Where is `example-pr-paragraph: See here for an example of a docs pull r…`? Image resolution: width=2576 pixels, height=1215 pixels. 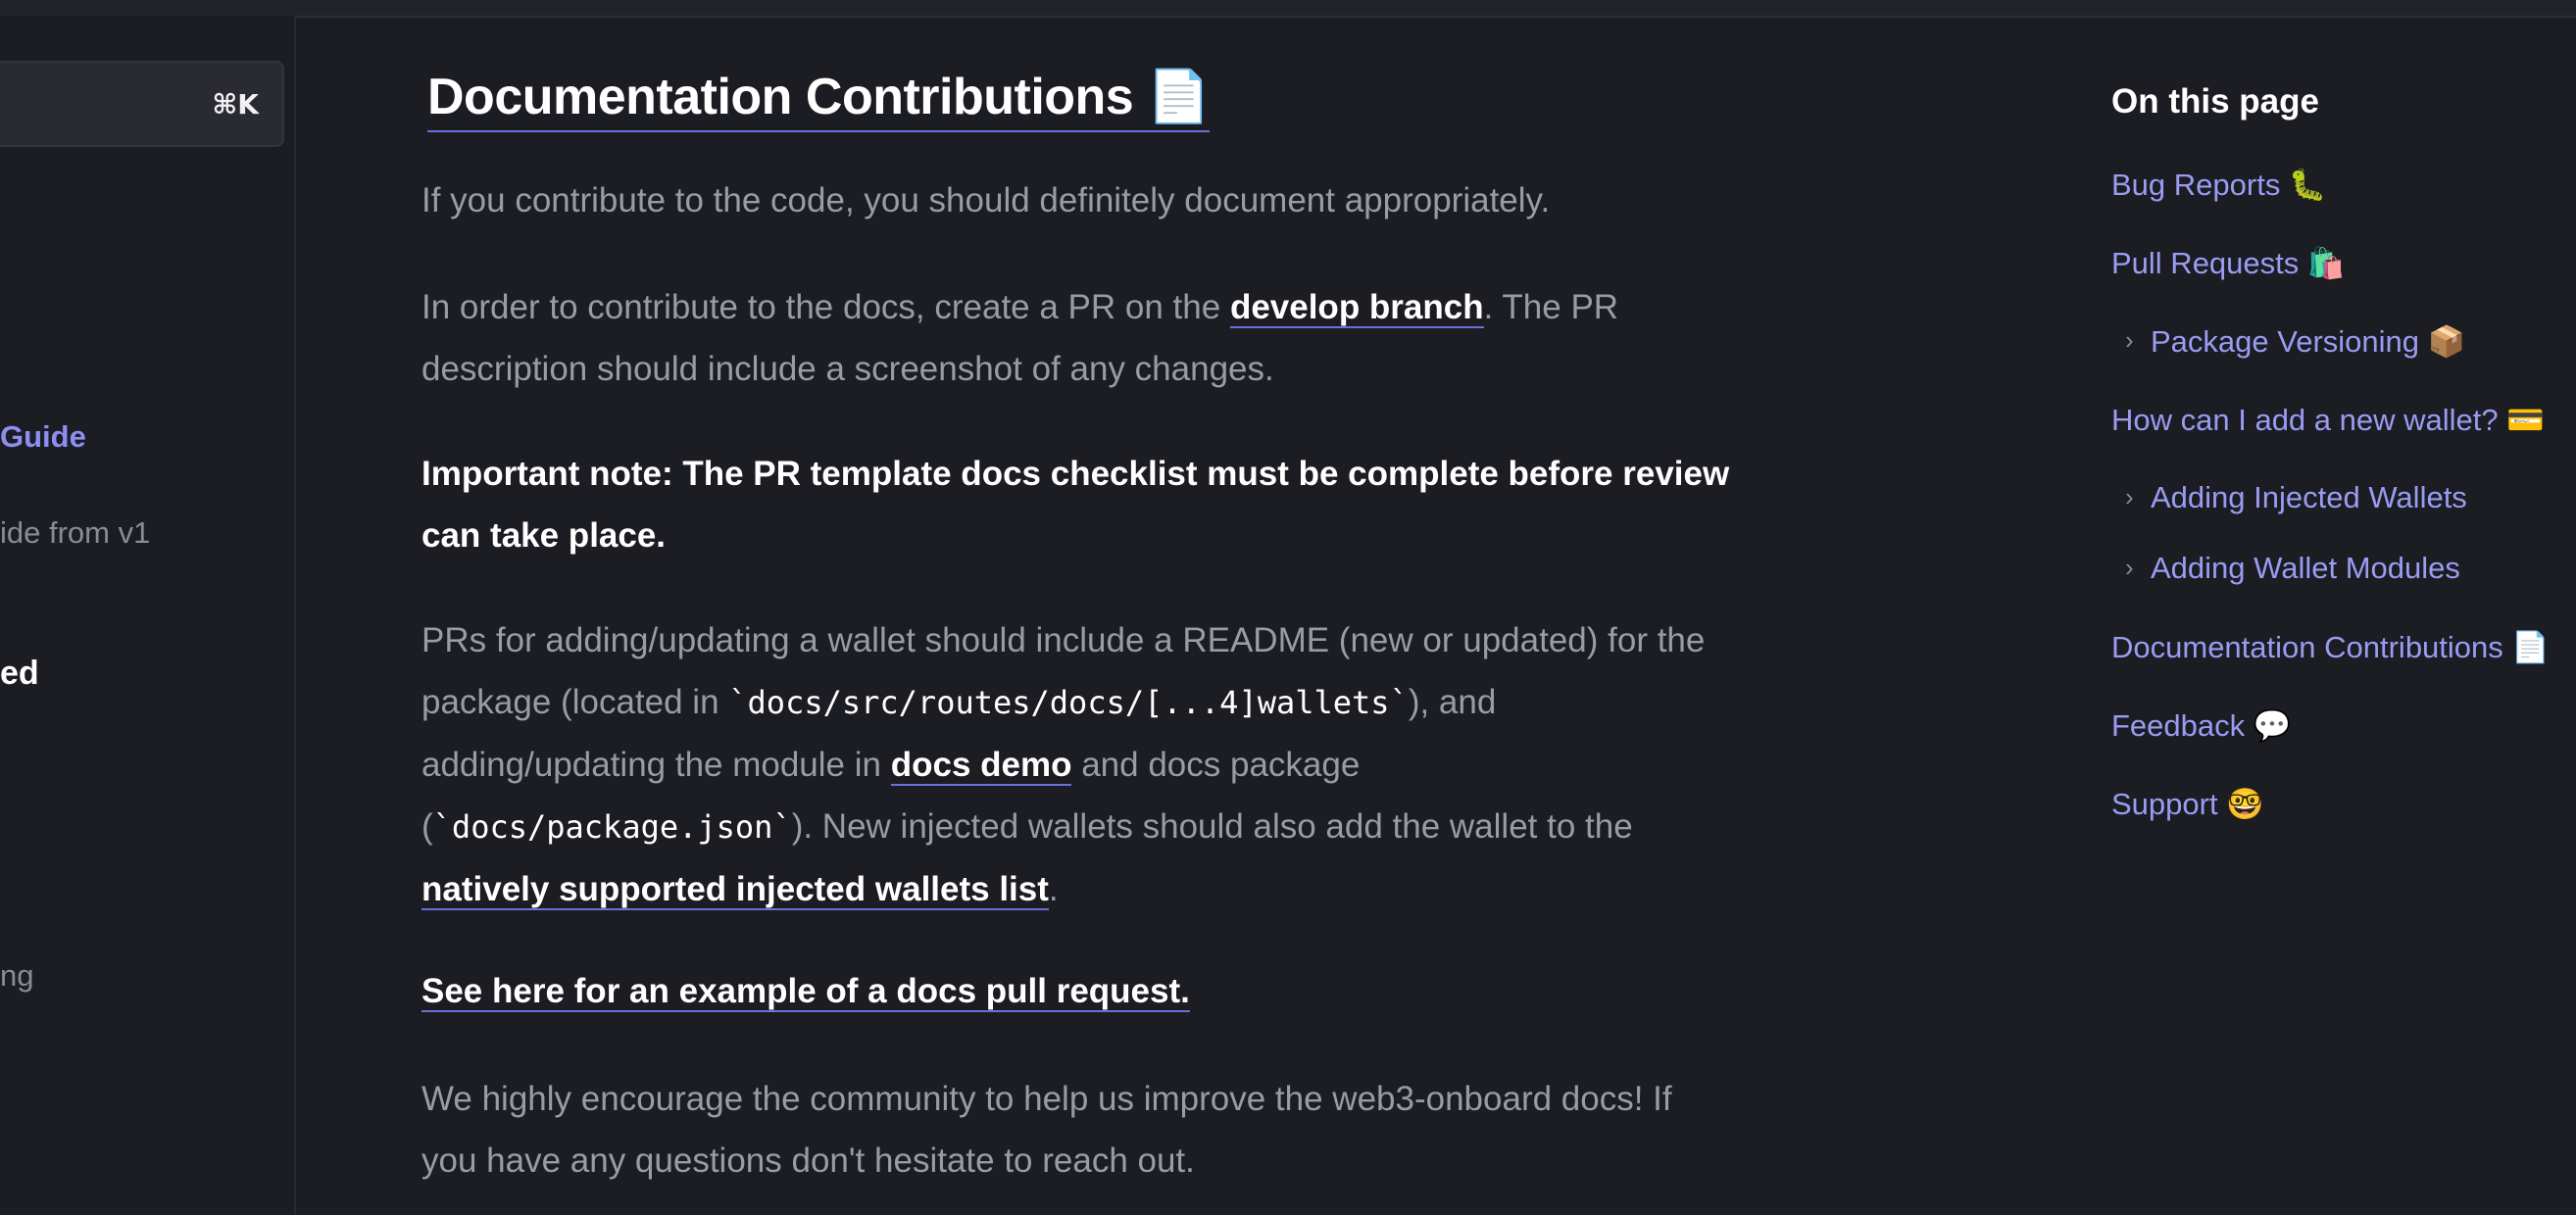
example-pr-paragraph: See here for an example of a docs pull r… is located at coordinates (1078, 991).